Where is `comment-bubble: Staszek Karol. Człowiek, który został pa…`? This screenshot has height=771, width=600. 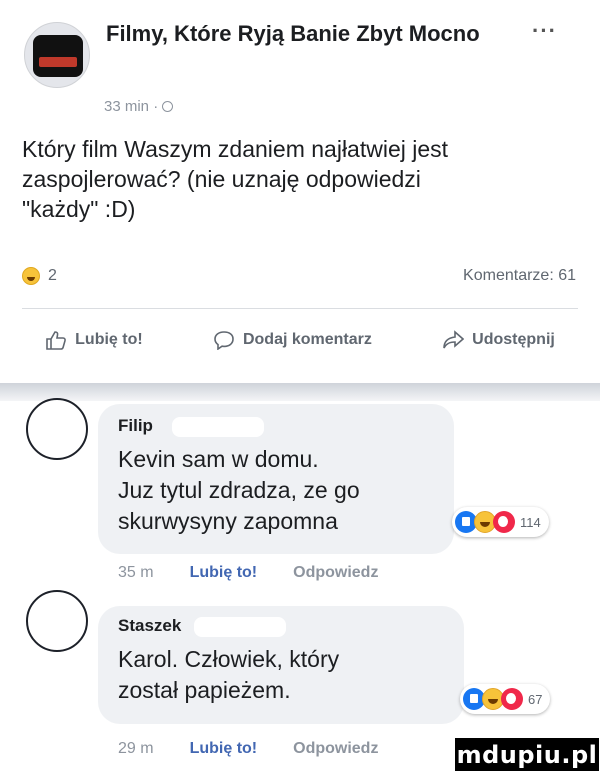 comment-bubble: Staszek Karol. Człowiek, który został pa… is located at coordinates (281, 665).